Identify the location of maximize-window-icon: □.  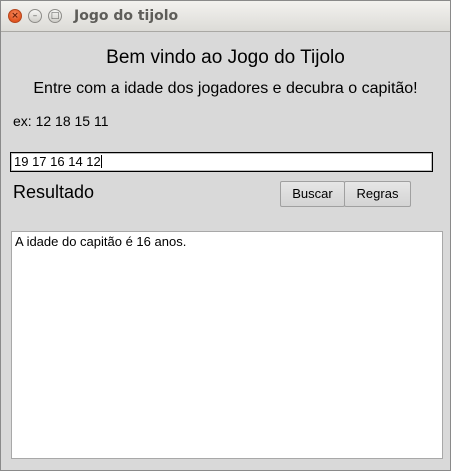
(55, 16).